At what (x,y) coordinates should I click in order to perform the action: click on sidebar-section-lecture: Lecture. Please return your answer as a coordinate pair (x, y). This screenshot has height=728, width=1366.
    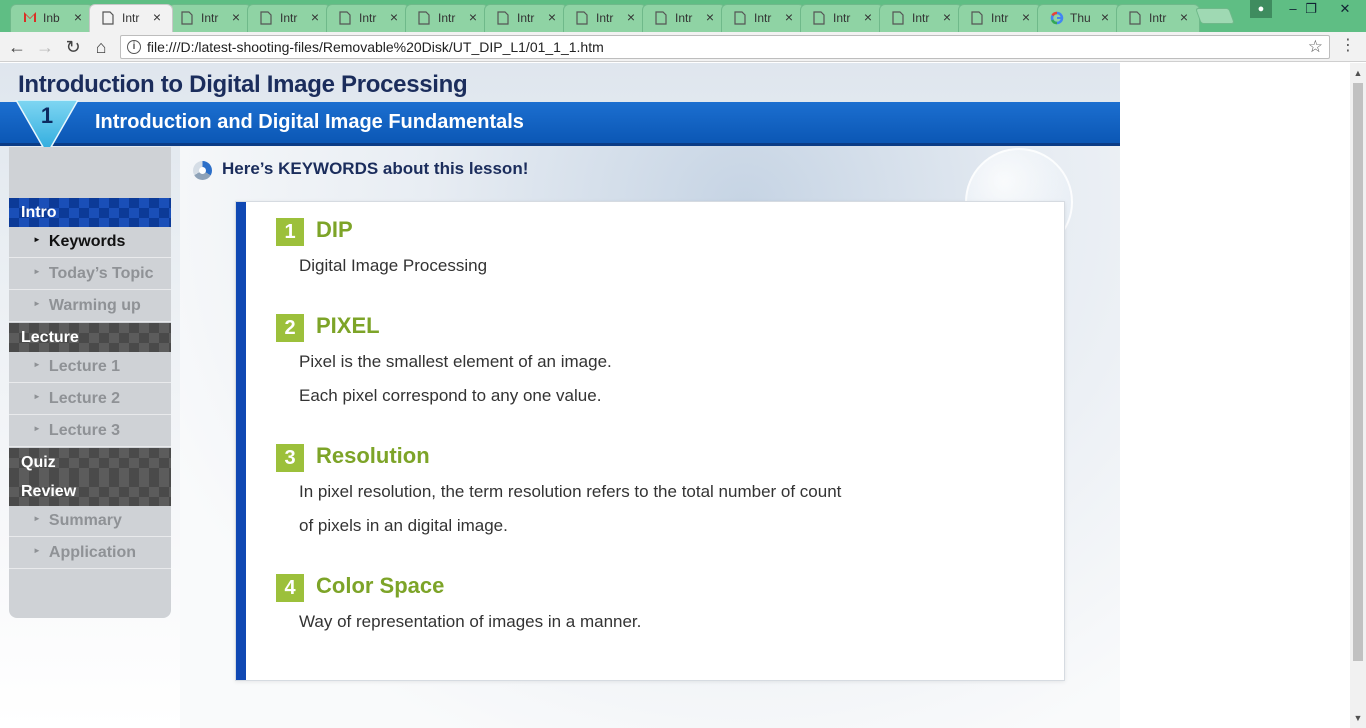
    Looking at the image, I should click on (90, 337).